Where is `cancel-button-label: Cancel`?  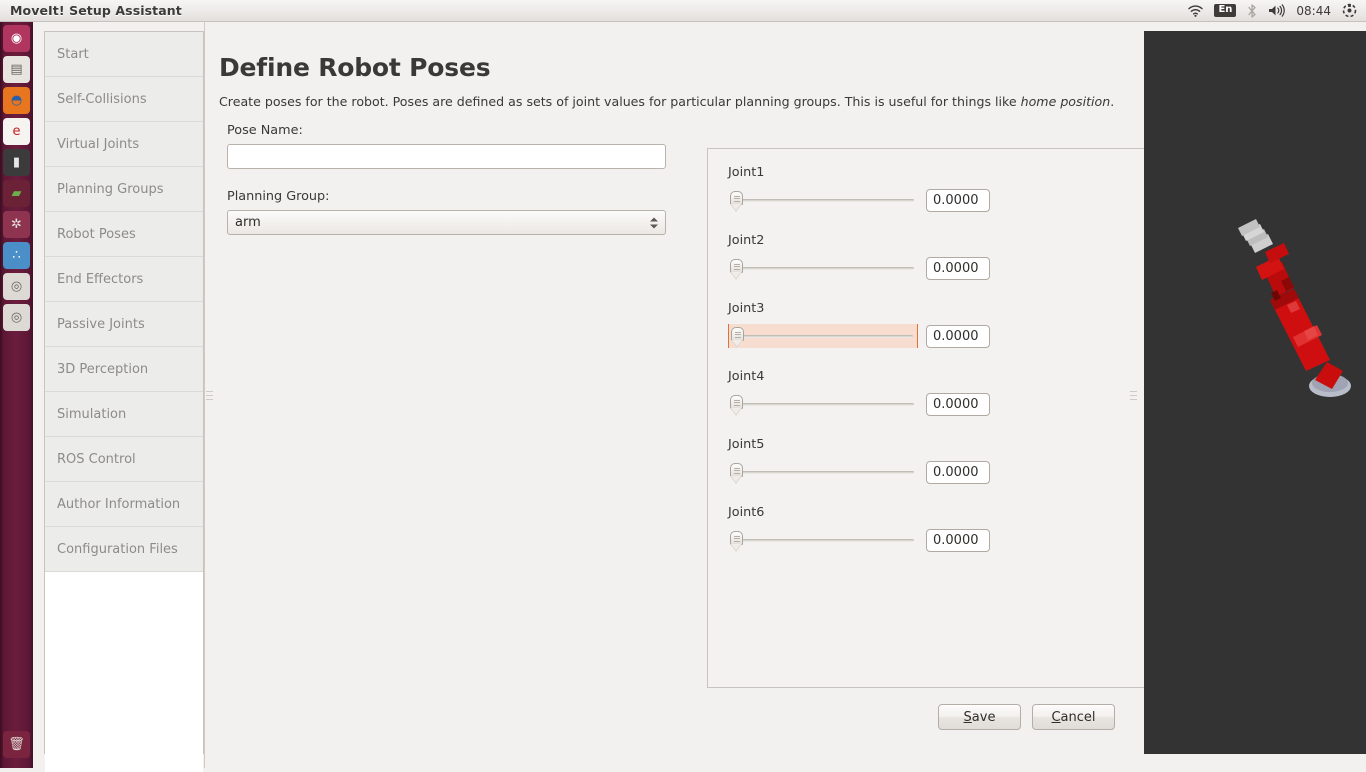 cancel-button-label: Cancel is located at coordinates (1073, 717).